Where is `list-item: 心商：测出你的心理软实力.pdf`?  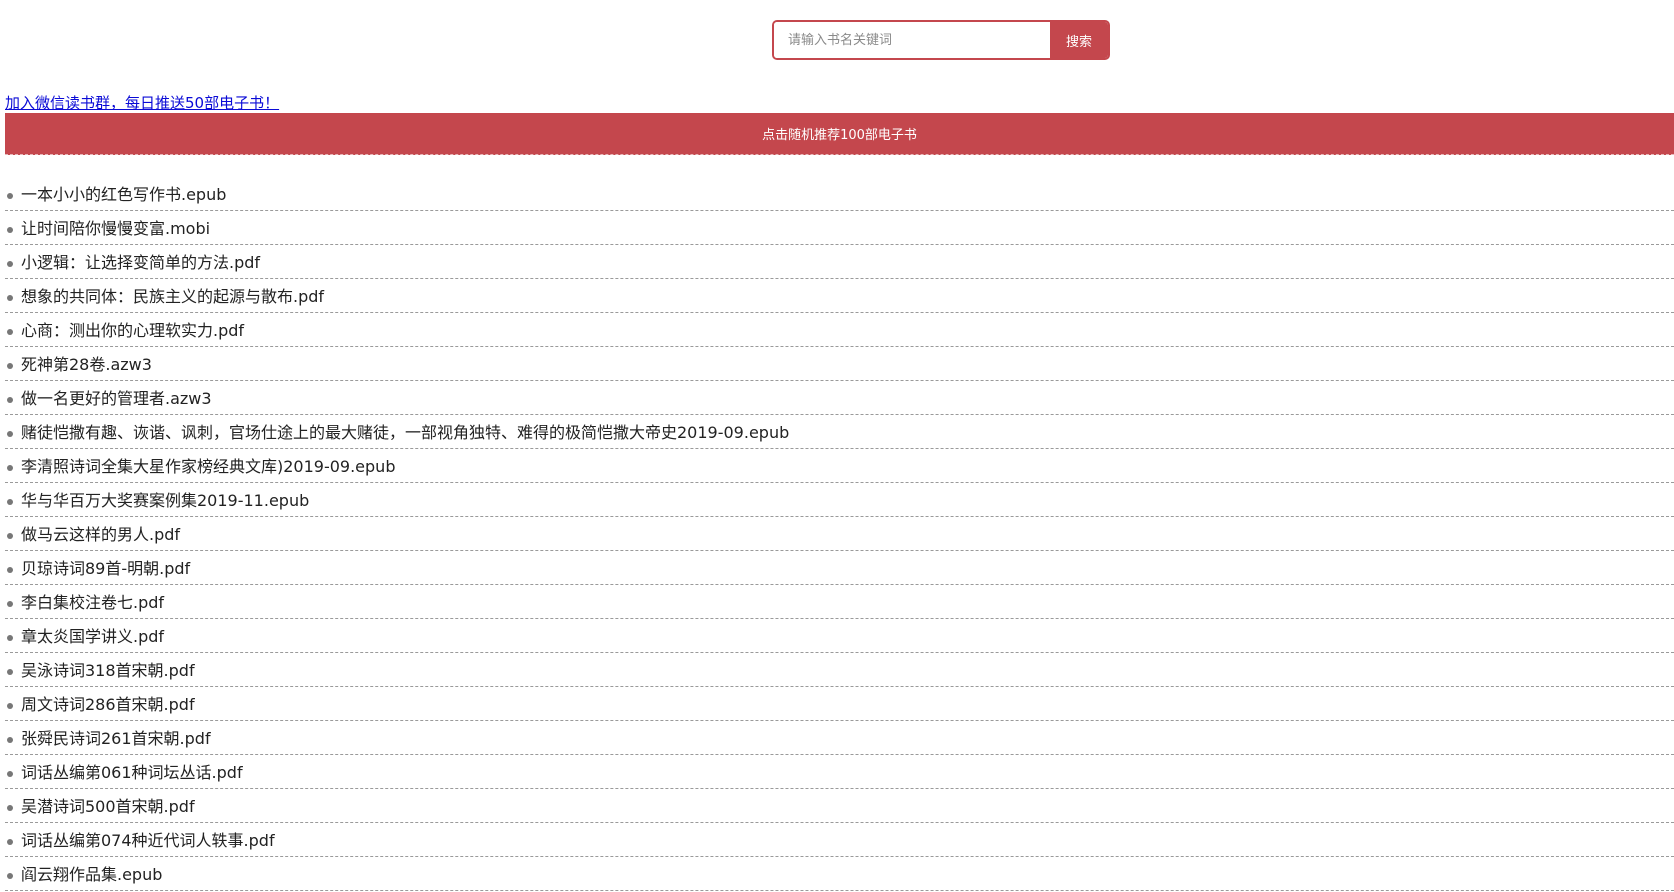 list-item: 心商：测出你的心理软实力.pdf is located at coordinates (839, 330).